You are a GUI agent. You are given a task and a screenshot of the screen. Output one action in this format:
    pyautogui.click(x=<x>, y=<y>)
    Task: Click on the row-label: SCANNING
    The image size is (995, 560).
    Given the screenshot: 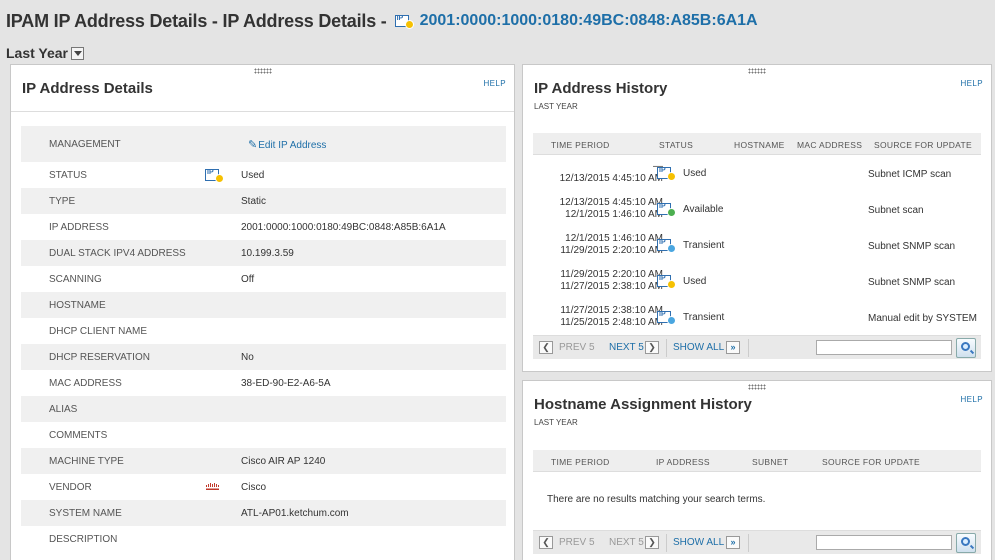 What is the action you would take?
    pyautogui.click(x=75, y=279)
    